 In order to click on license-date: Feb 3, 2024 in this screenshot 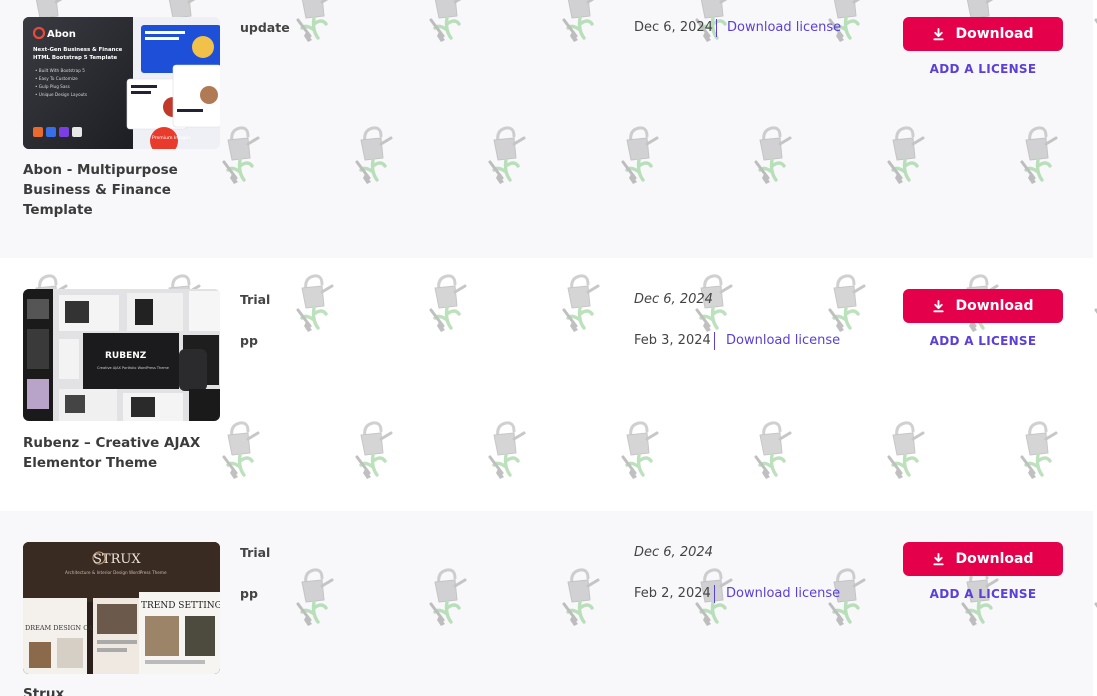, I will do `click(672, 340)`.